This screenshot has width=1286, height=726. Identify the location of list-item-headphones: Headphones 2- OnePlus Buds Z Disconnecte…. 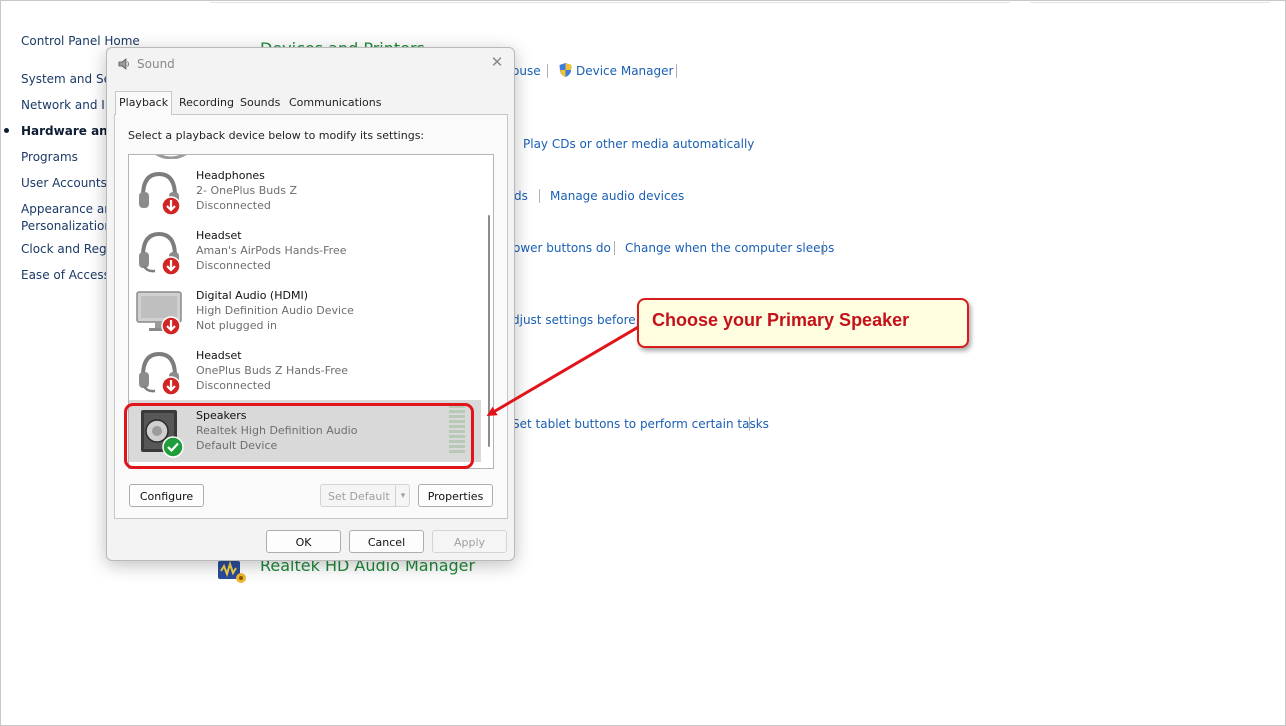
(305, 190).